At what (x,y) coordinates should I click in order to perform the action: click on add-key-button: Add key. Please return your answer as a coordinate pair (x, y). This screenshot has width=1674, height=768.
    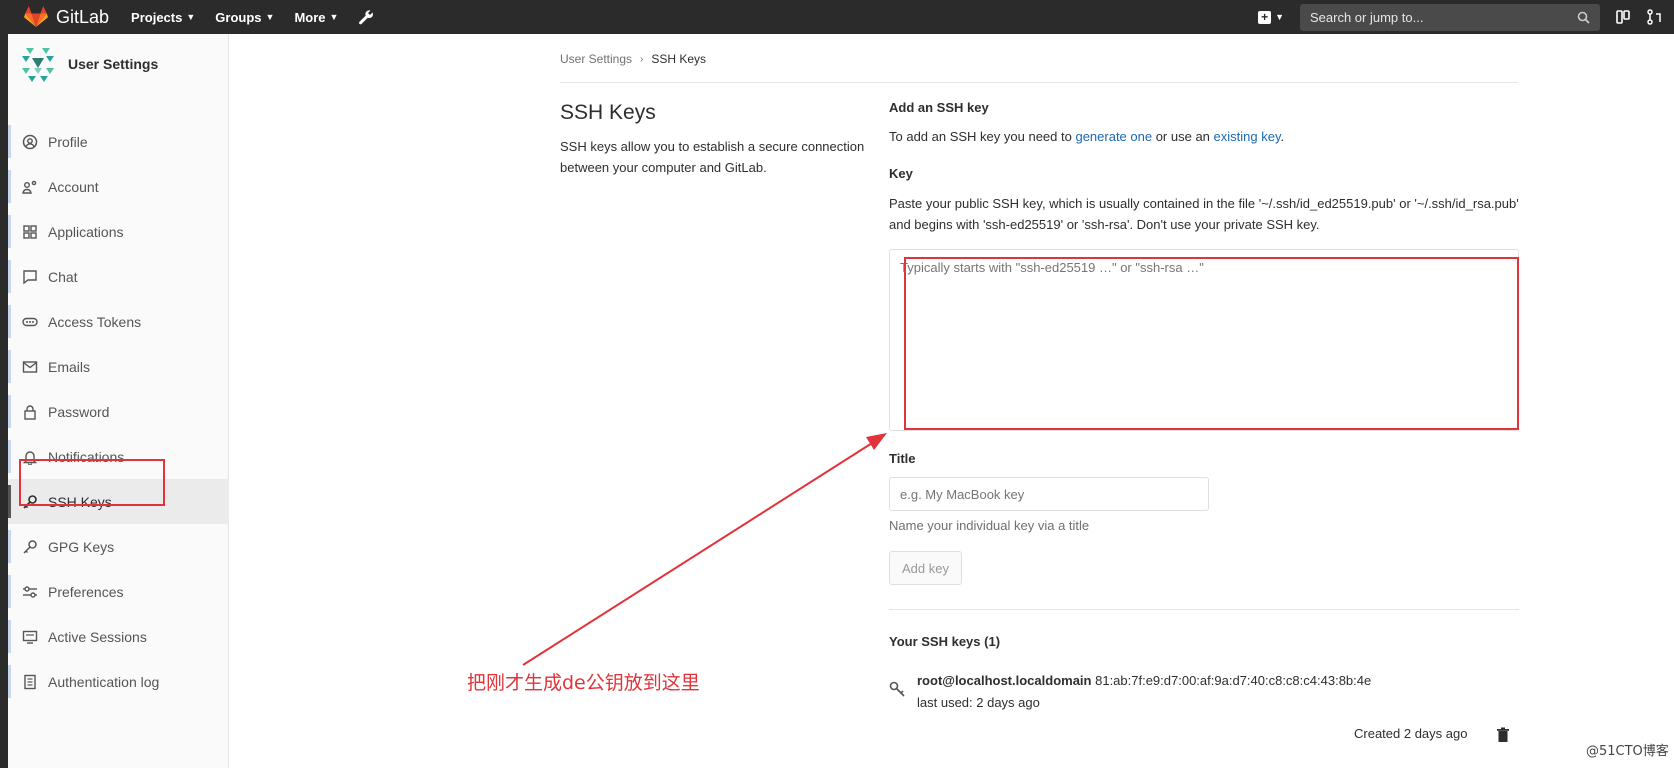
    Looking at the image, I should click on (925, 568).